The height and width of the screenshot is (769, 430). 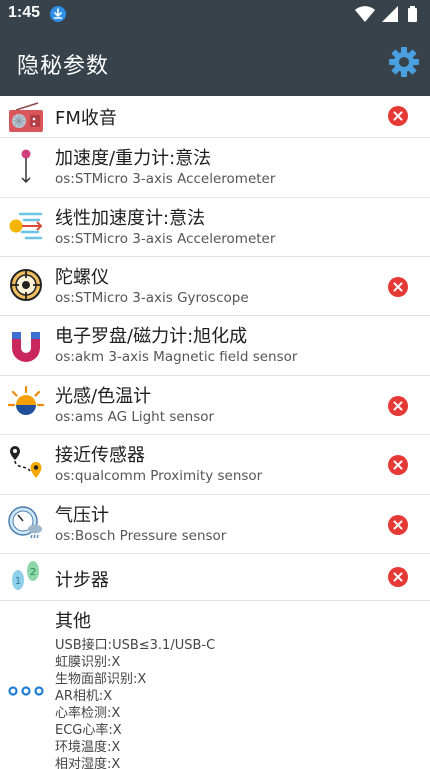 What do you see at coordinates (26, 166) in the screenshot?
I see `accelerometer-icon` at bounding box center [26, 166].